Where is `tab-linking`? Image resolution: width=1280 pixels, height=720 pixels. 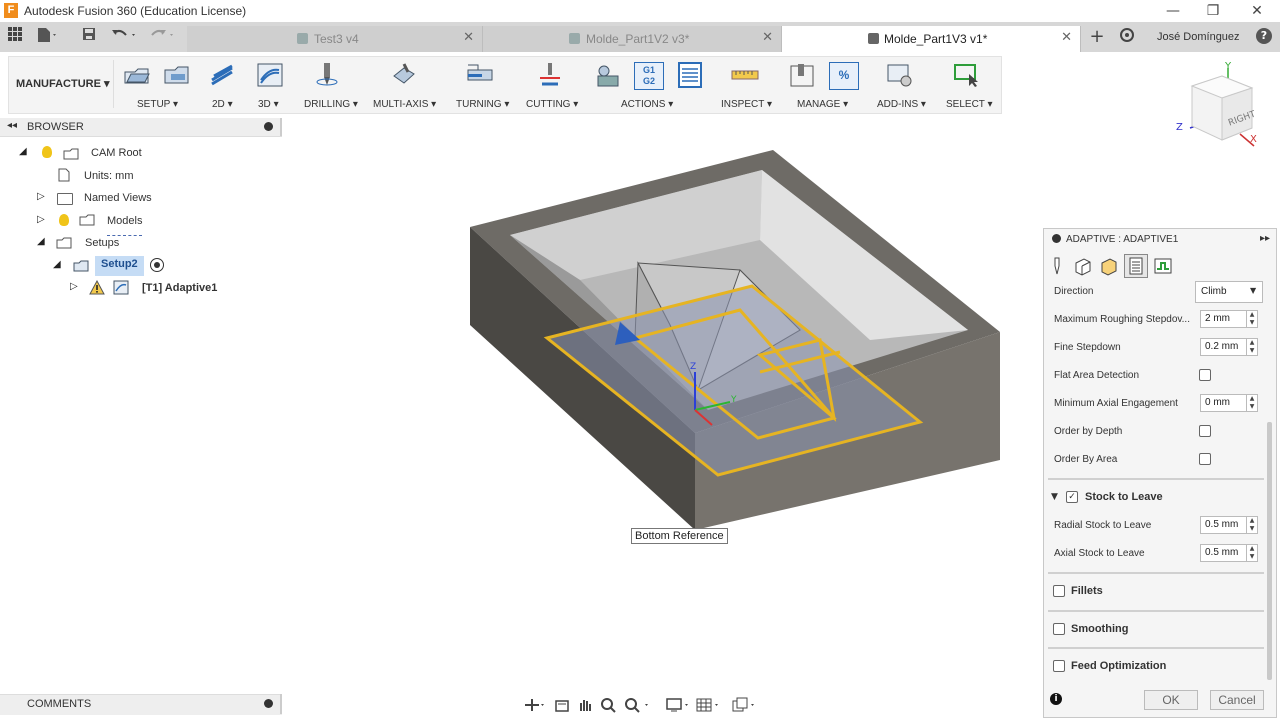 tab-linking is located at coordinates (1163, 266).